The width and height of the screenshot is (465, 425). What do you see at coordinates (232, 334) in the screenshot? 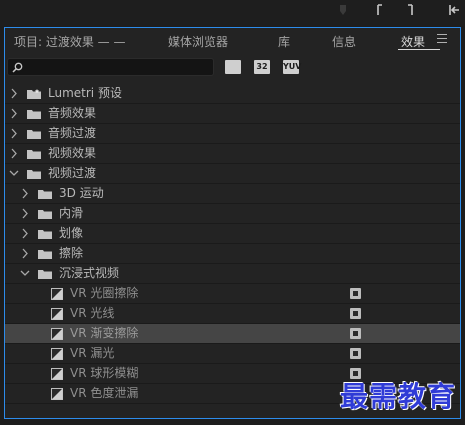
I see `effect-row: VR 渐变擦除` at bounding box center [232, 334].